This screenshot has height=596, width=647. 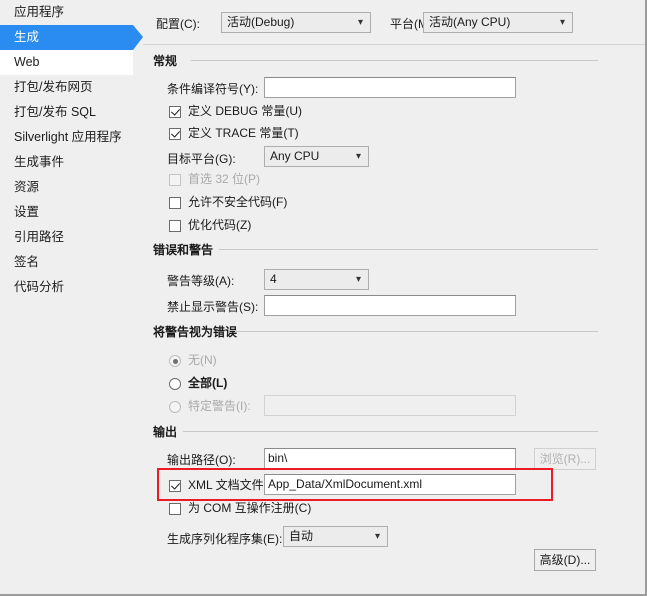 What do you see at coordinates (224, 179) in the screenshot?
I see `prefer-32bit-label: 首选 32 位(P)` at bounding box center [224, 179].